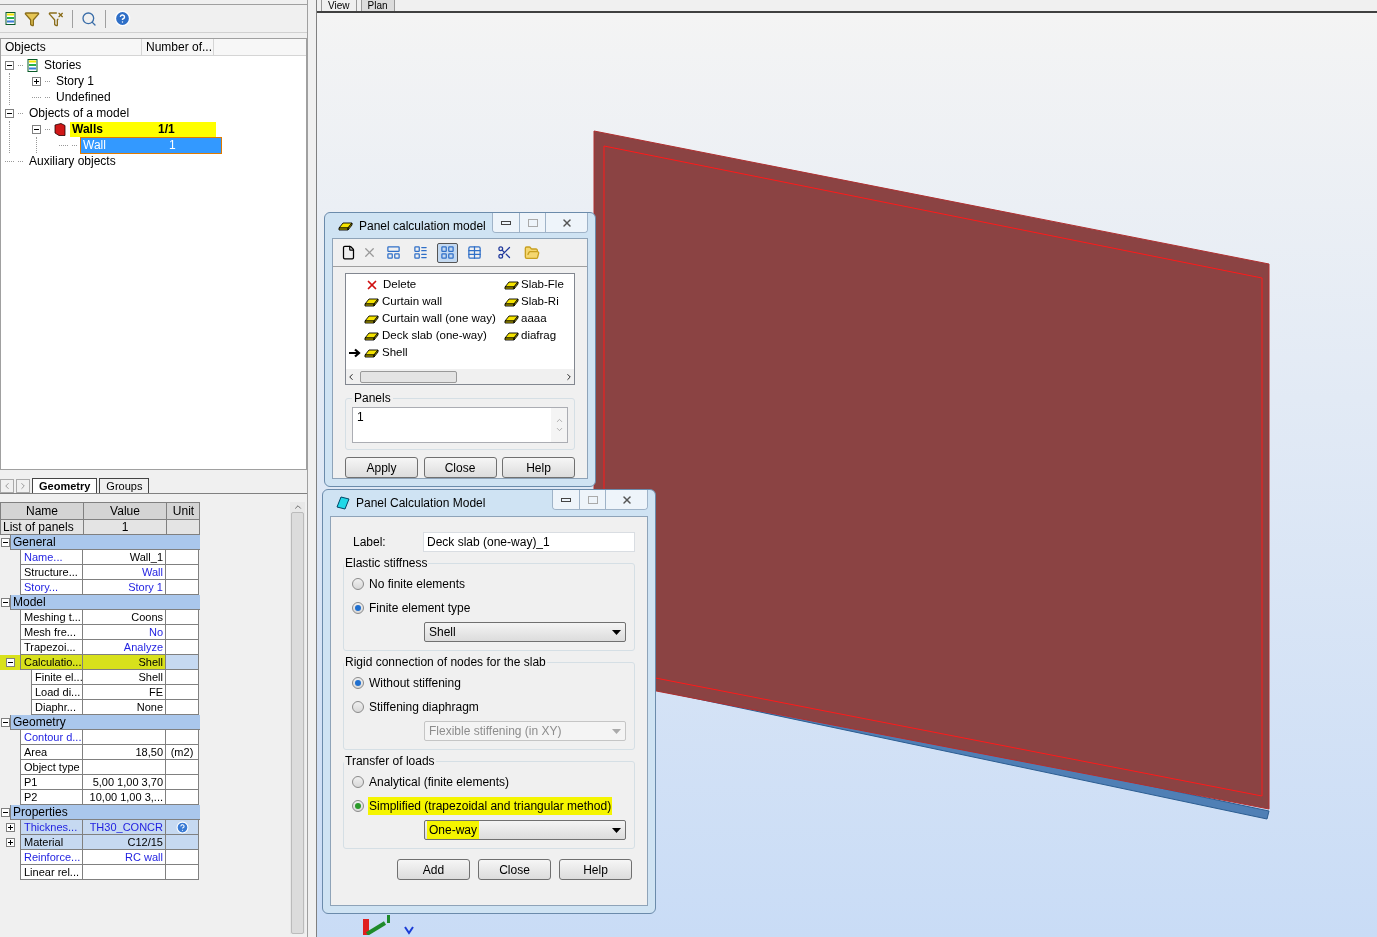 This screenshot has height=937, width=1377. I want to click on scrollbar, so click(297, 718).